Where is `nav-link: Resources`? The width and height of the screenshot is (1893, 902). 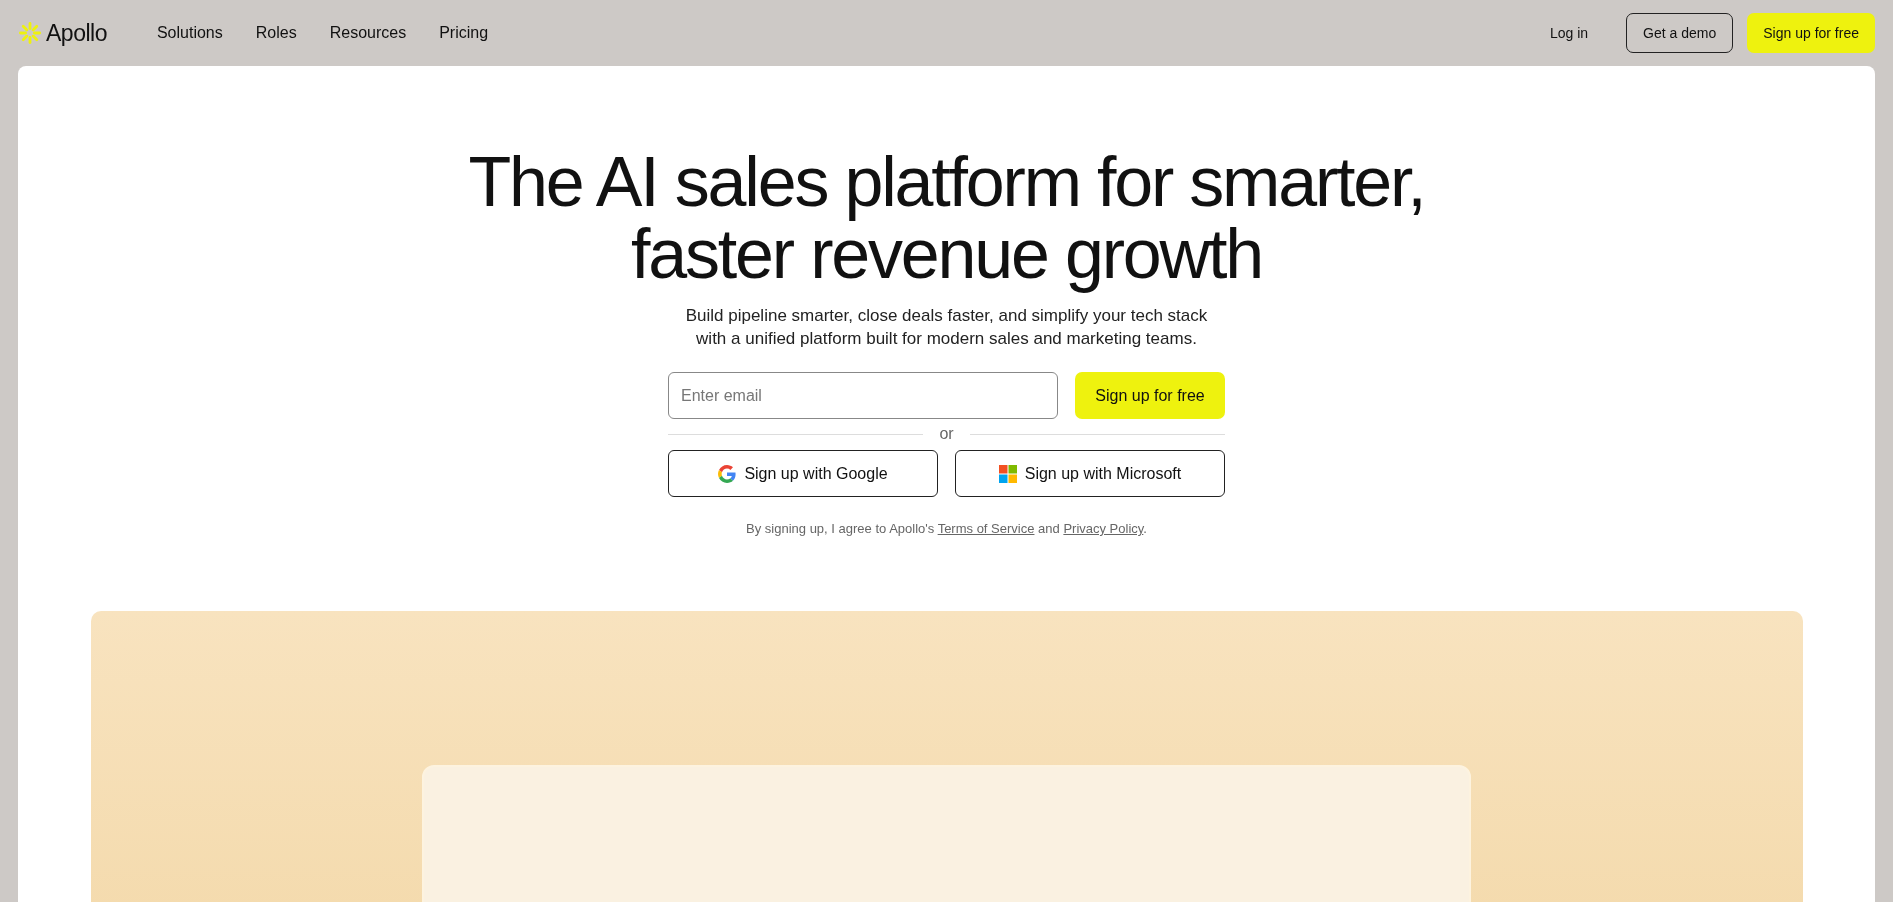
nav-link: Resources is located at coordinates (368, 33).